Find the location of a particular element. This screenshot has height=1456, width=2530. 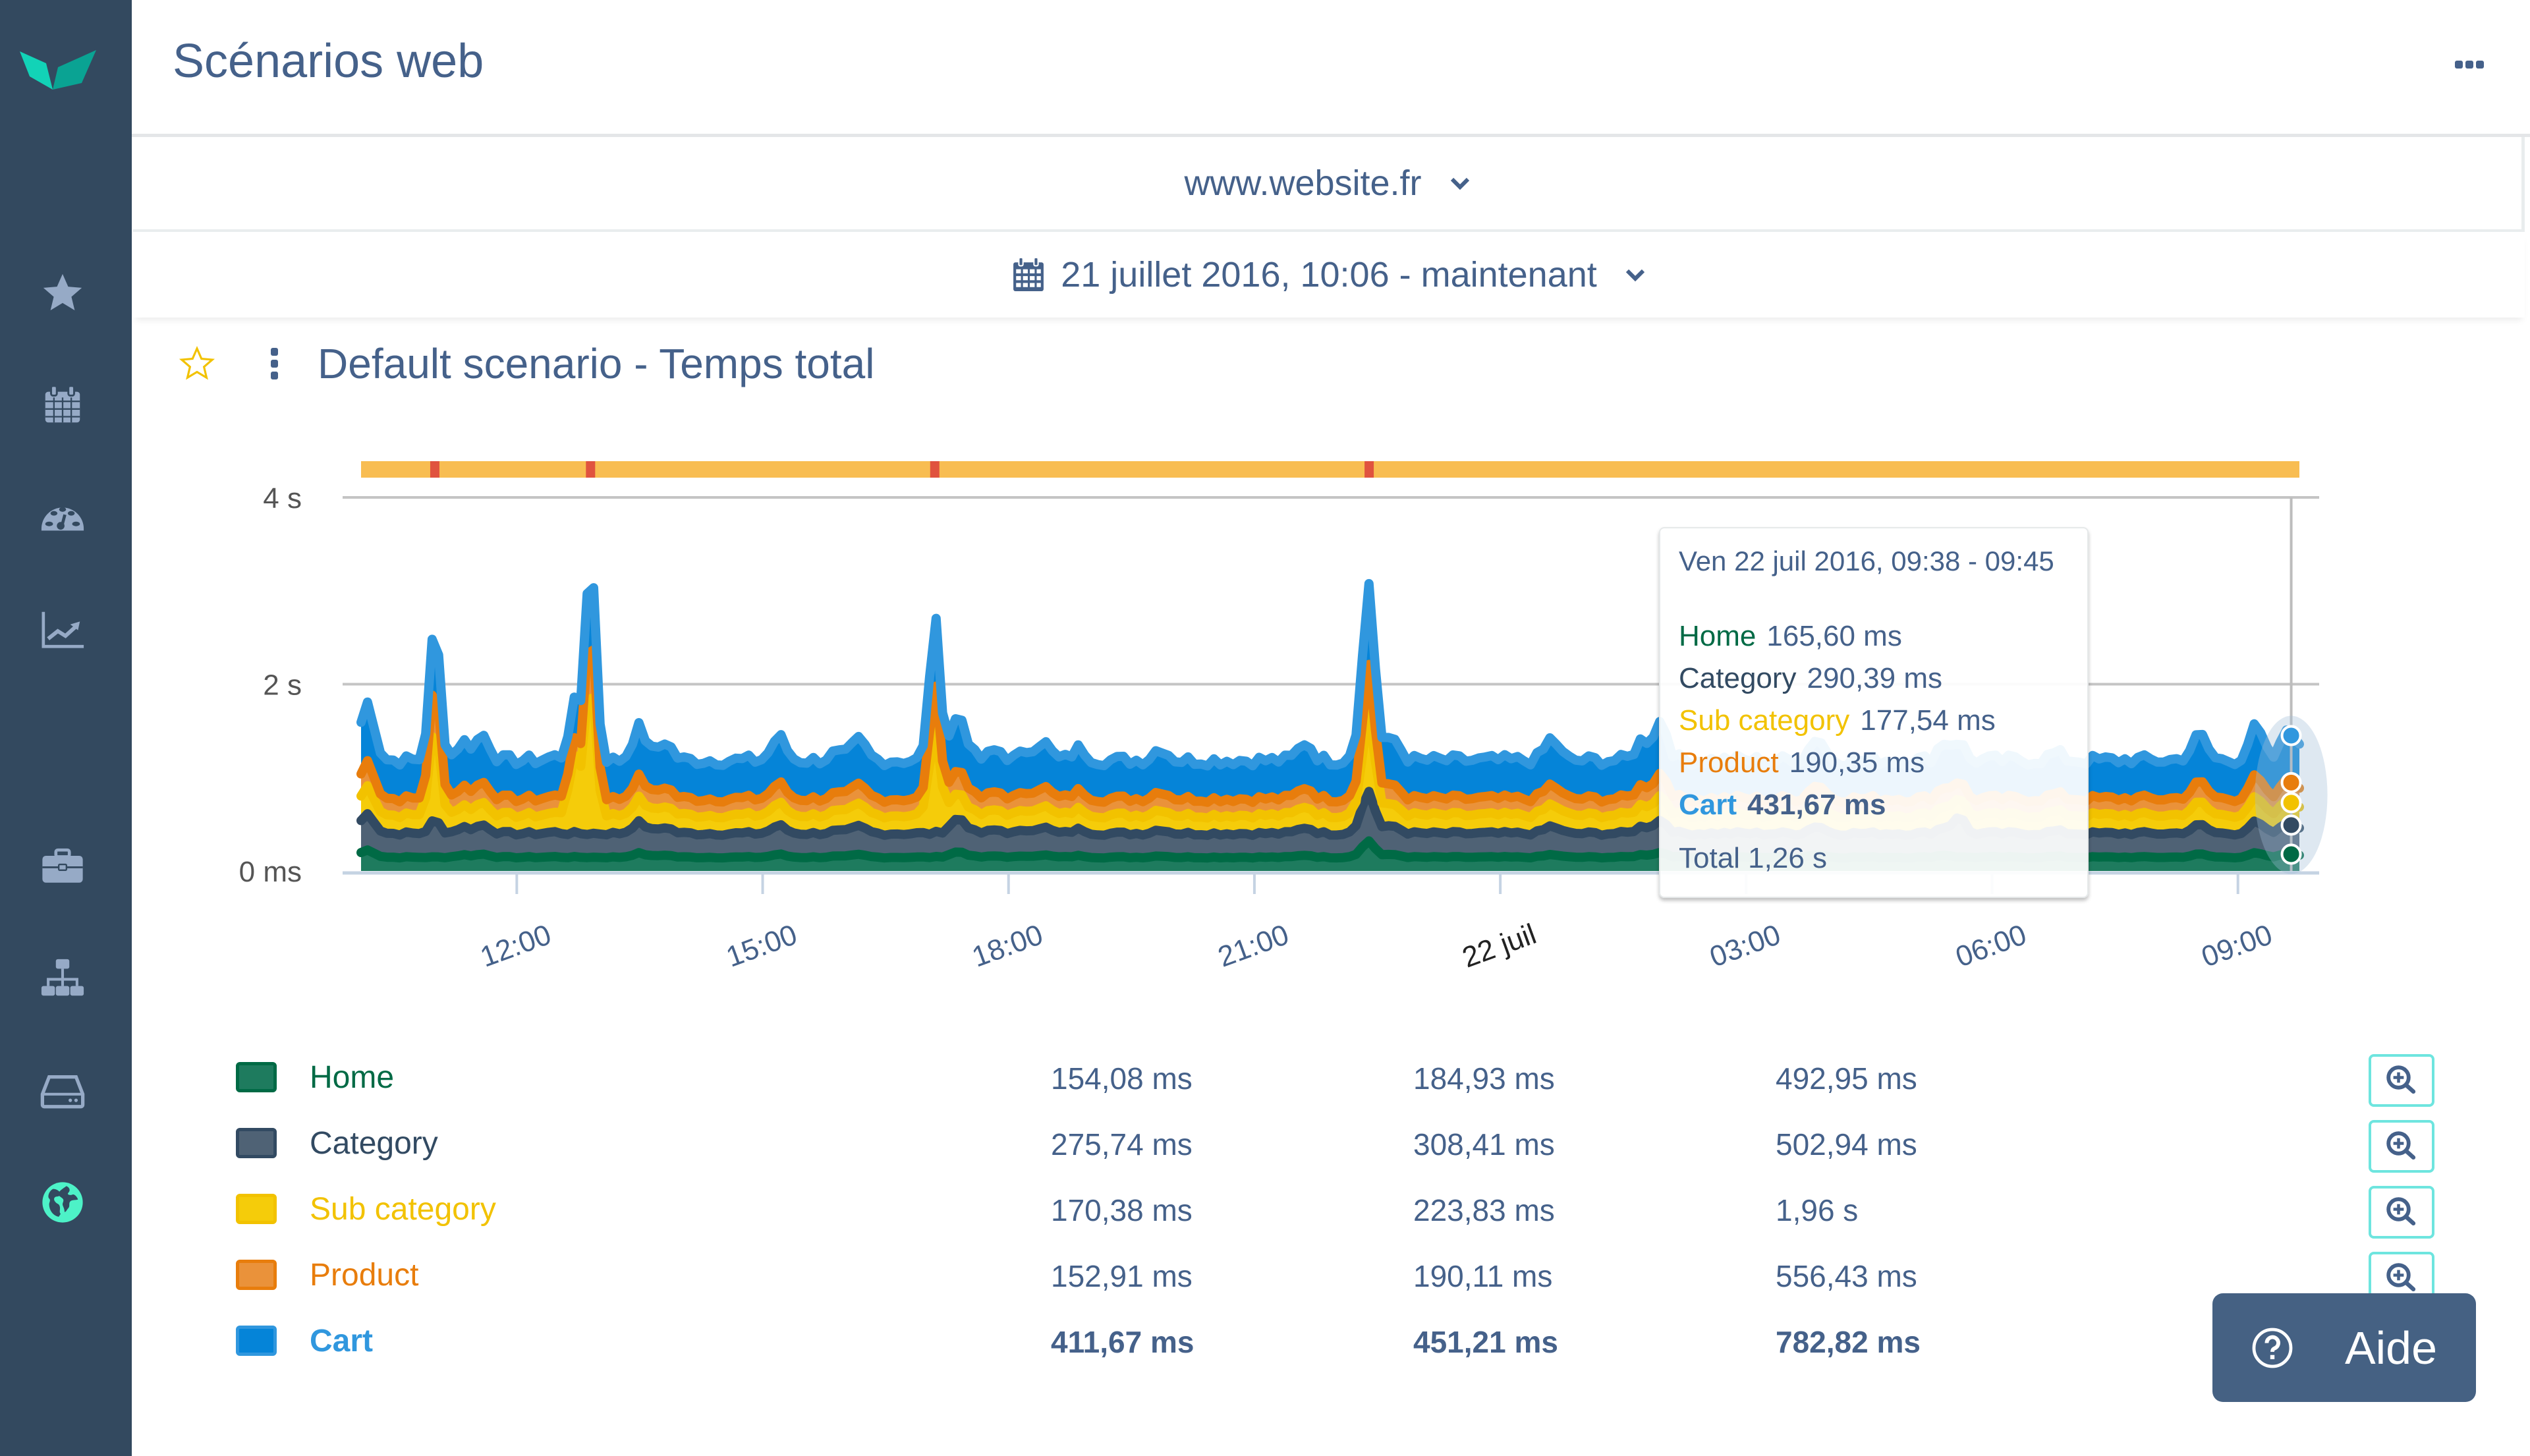

tooltip-date: Ven 22 juil 2016, 09:38 - 09:45 is located at coordinates (1866, 561).